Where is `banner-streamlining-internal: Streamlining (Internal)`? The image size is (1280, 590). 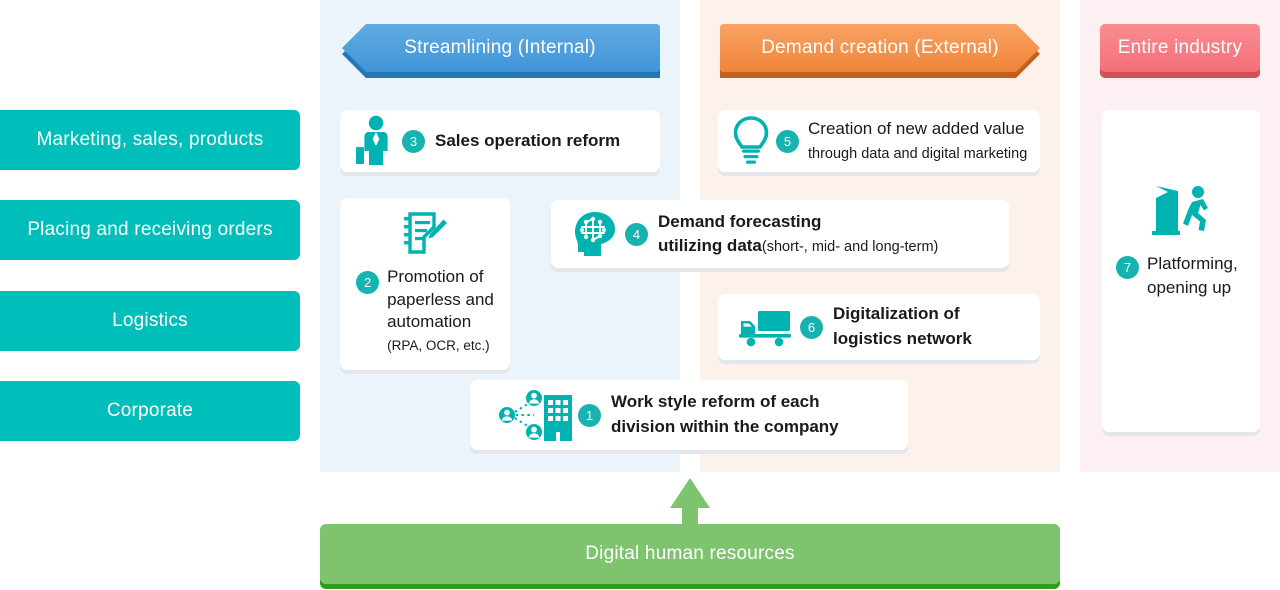 banner-streamlining-internal: Streamlining (Internal) is located at coordinates (500, 51).